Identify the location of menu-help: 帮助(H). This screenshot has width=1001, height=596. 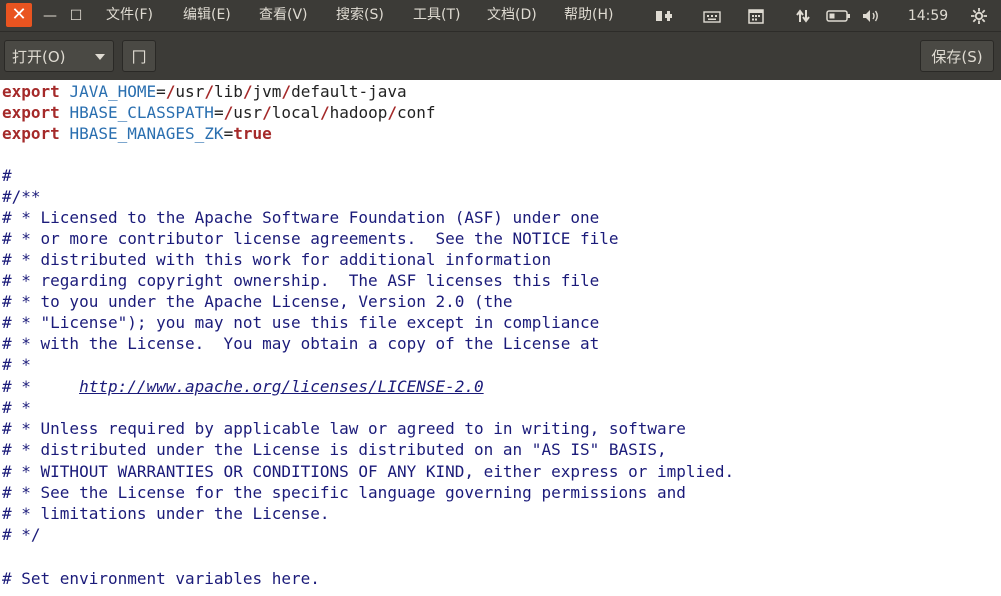
(588, 15).